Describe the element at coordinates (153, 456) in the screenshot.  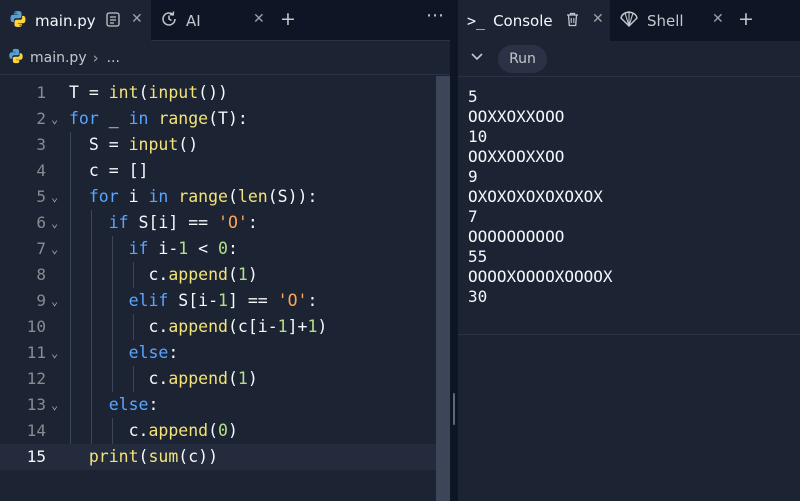
I see `code-text: print(sum(c))` at that location.